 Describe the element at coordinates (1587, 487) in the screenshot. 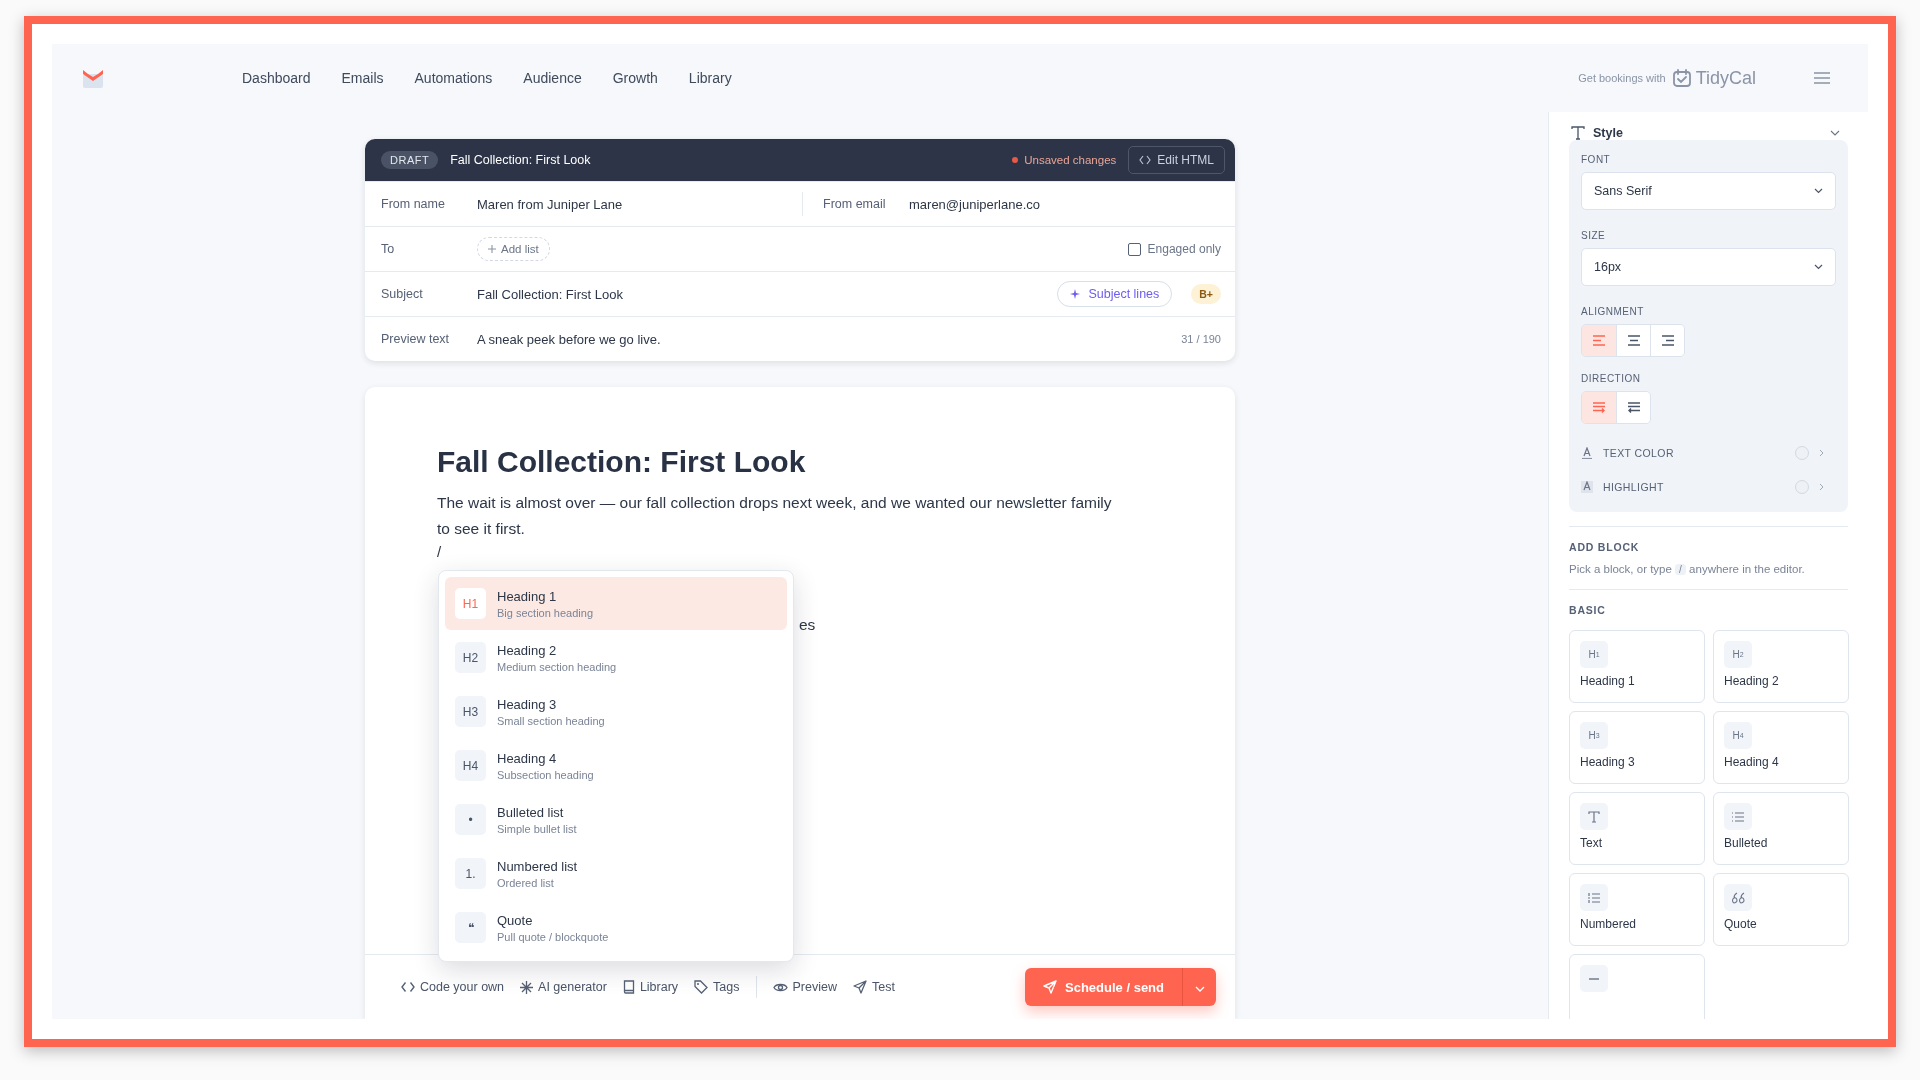

I see `highlight-icon` at that location.